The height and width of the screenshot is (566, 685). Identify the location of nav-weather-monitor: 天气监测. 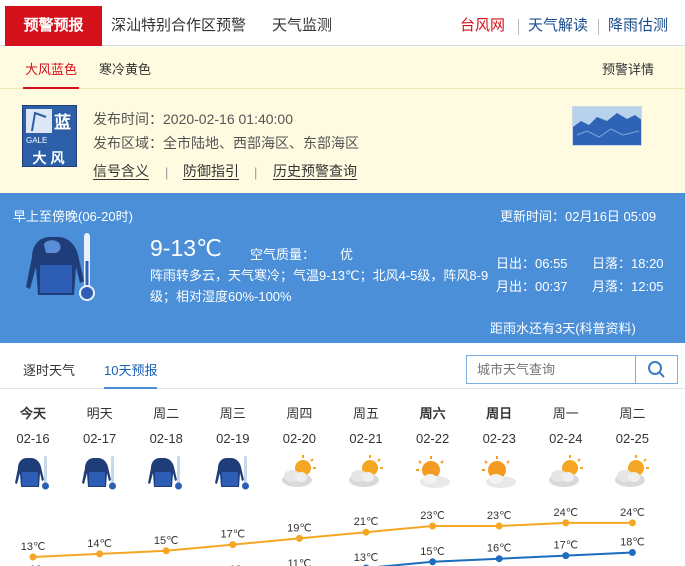
(302, 26).